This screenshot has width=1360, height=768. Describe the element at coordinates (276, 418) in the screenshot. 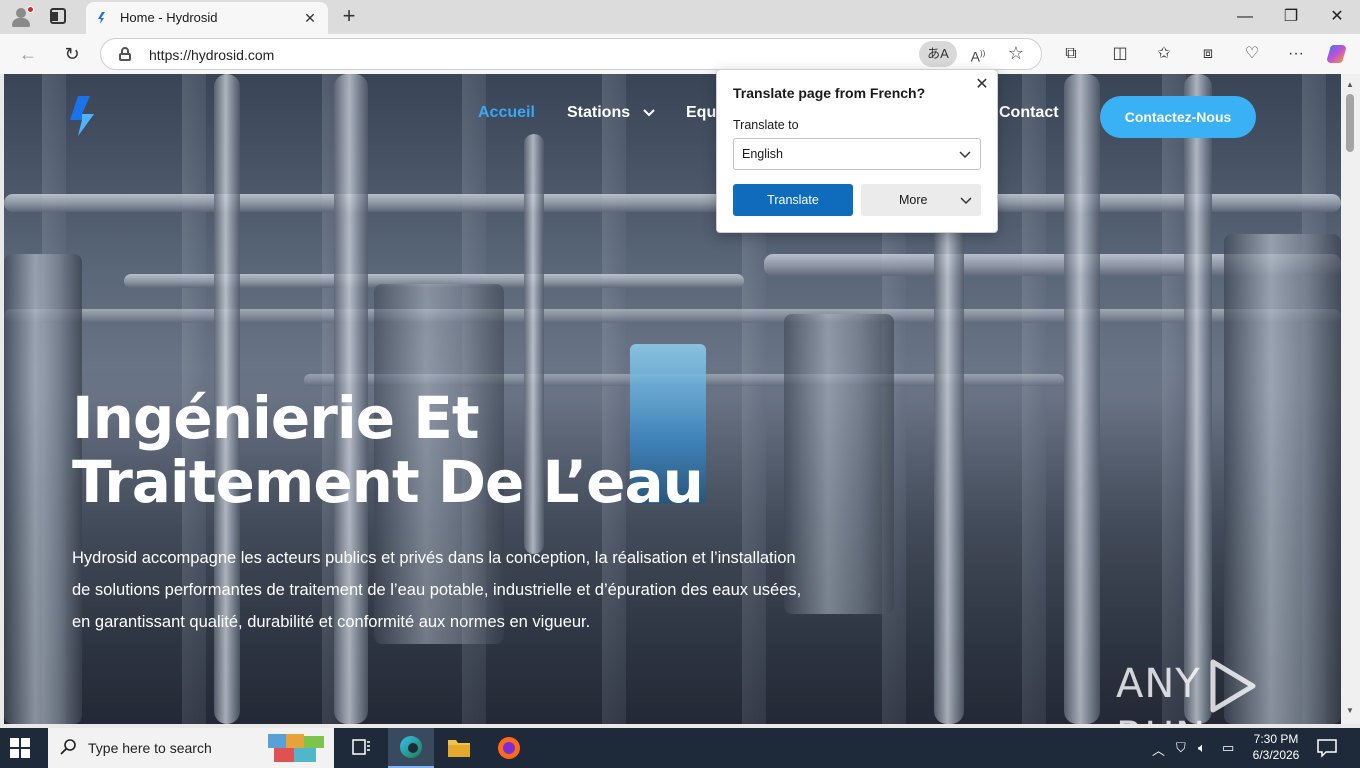

I see `hero-title-line-1: Ingénierie Et` at that location.